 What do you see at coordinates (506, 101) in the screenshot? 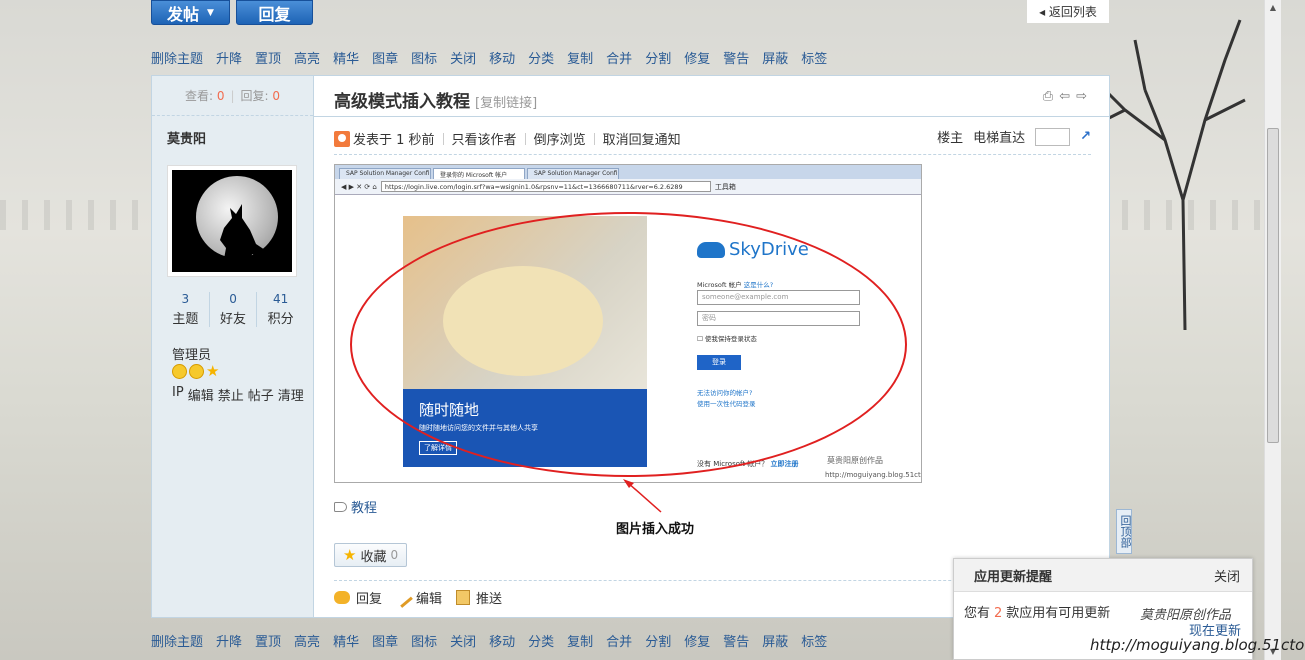
I see `copy-link: [复制链接]` at bounding box center [506, 101].